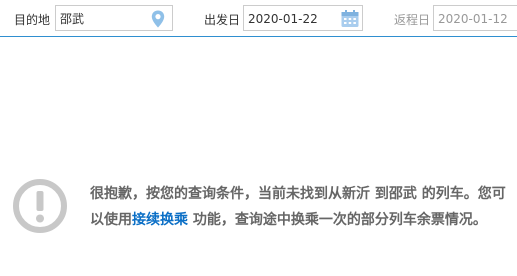 Image resolution: width=517 pixels, height=276 pixels. Describe the element at coordinates (337, 220) in the screenshot. I see `message-text-after: 功能，查询途中换乘一次的部分列车余票情况。` at that location.